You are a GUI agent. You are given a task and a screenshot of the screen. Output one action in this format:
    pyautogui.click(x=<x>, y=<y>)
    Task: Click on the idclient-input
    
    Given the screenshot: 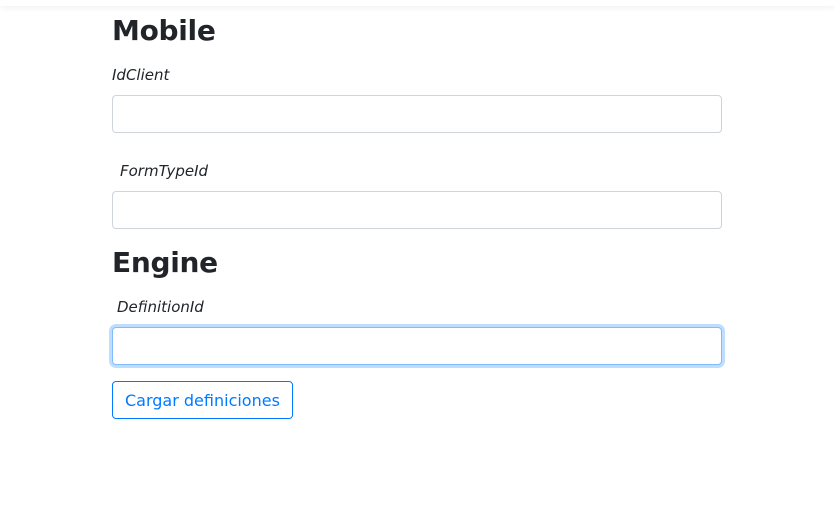 What is the action you would take?
    pyautogui.click(x=417, y=114)
    